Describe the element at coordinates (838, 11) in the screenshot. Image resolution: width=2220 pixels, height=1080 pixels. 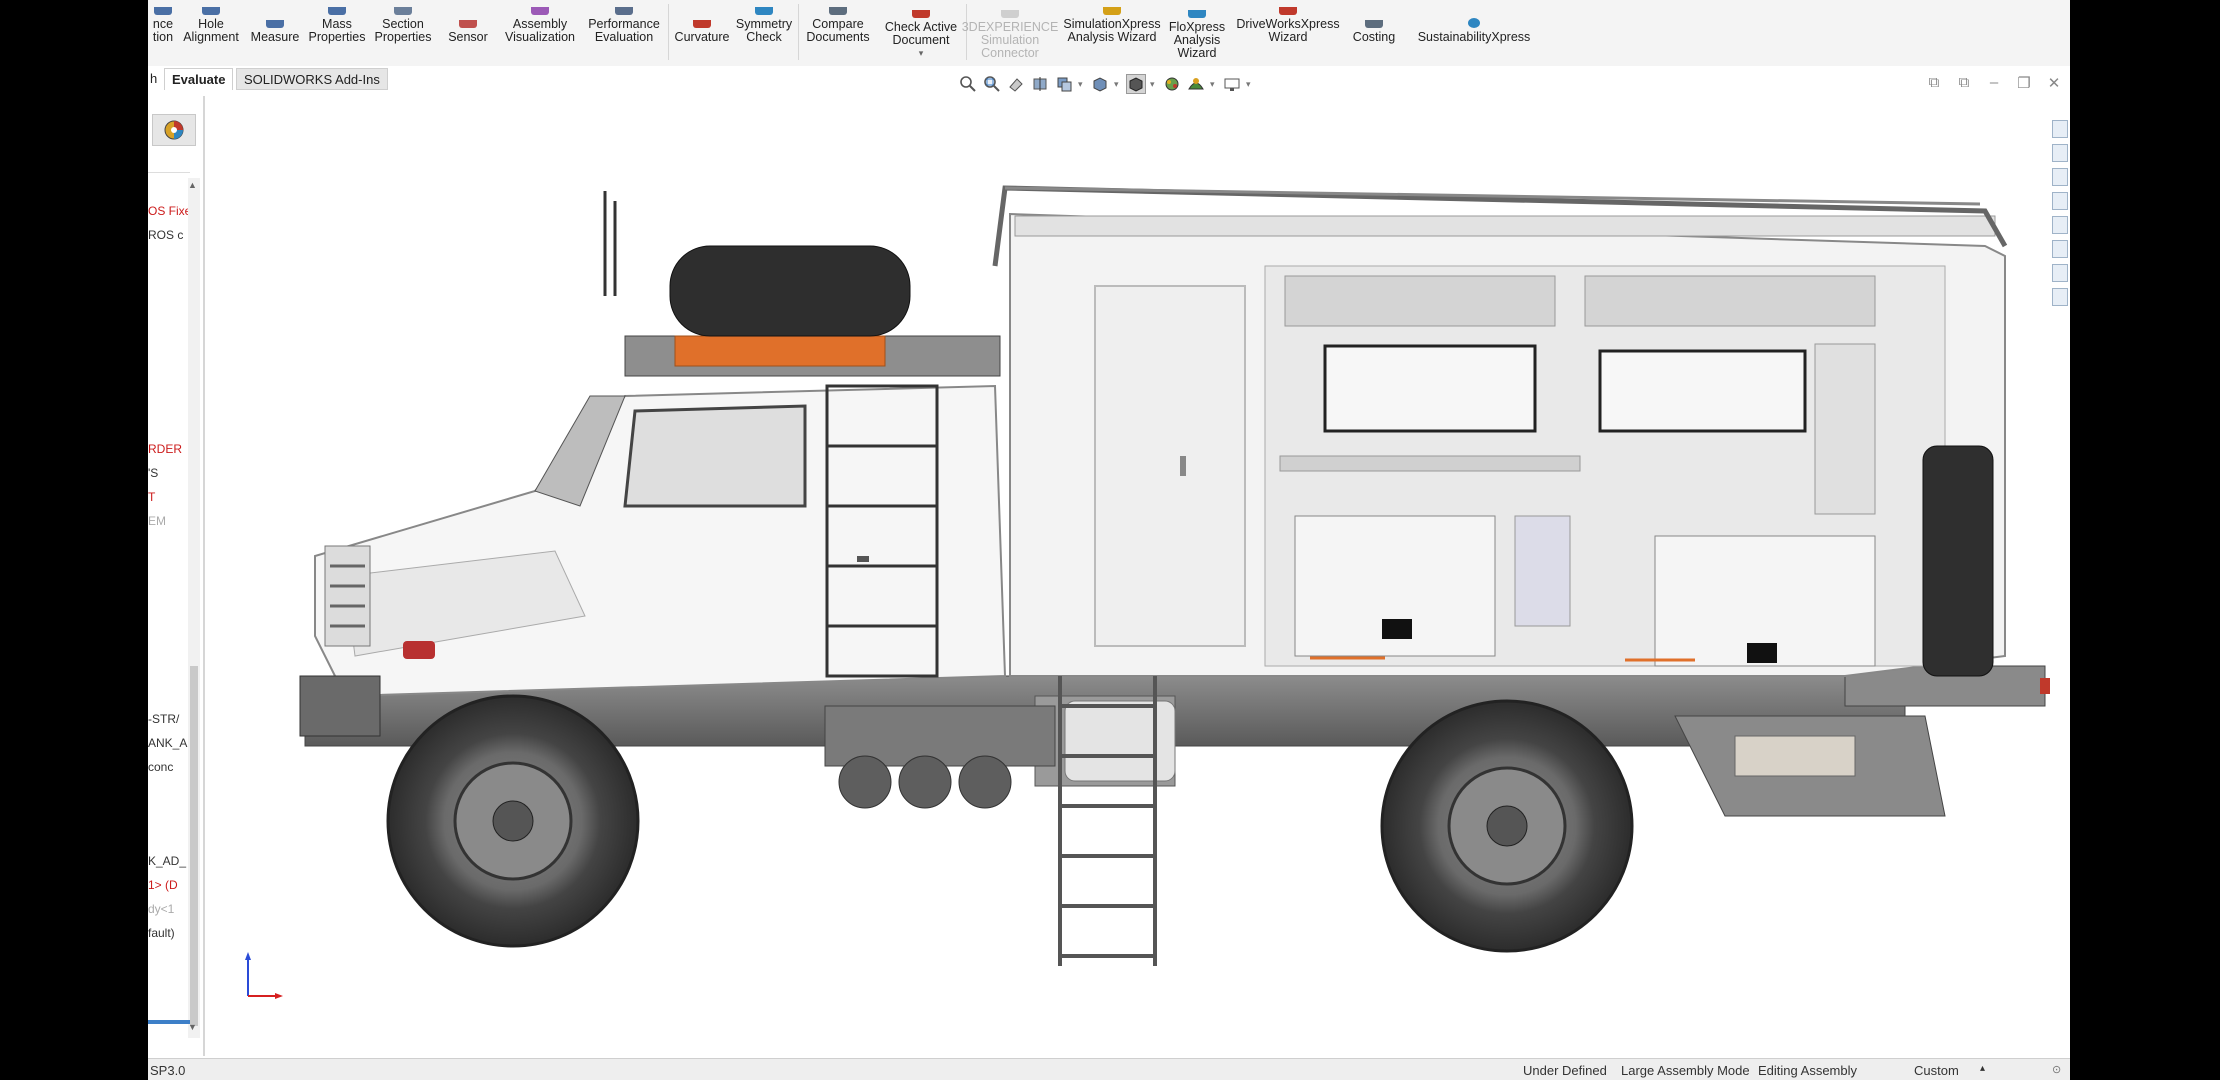
I see `compare-documents-icon` at that location.